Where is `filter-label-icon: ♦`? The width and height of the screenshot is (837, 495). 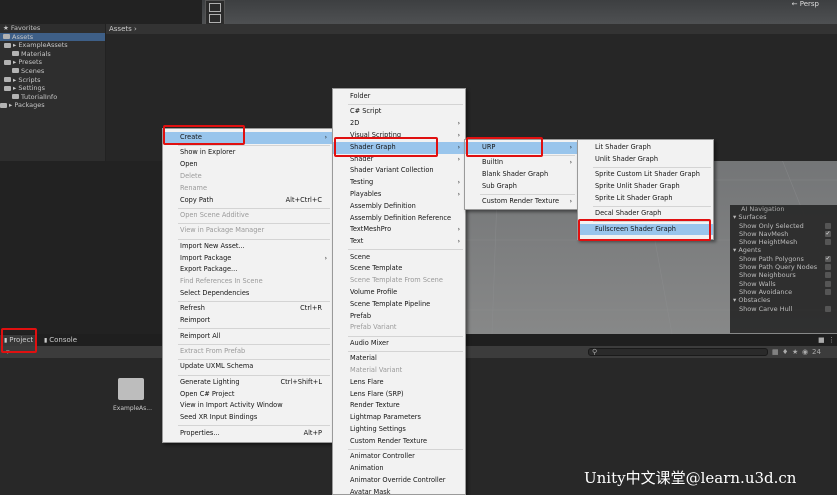
filter-label-icon: ♦ is located at coordinates (786, 352).